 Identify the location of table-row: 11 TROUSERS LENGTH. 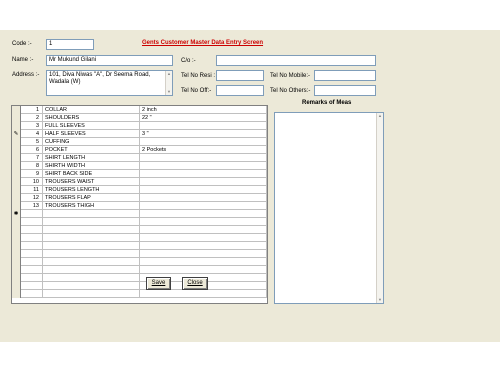
(139, 190).